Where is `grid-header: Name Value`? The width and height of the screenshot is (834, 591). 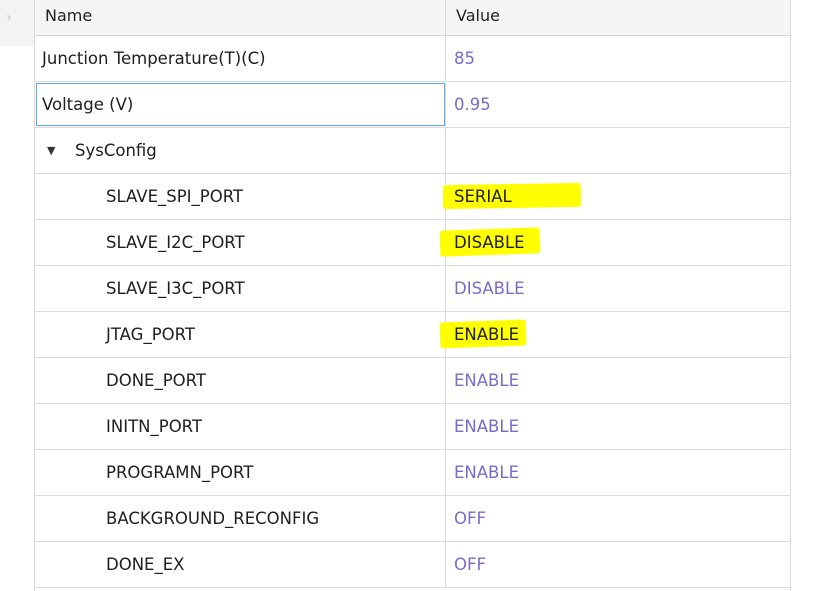 grid-header: Name Value is located at coordinates (412, 18).